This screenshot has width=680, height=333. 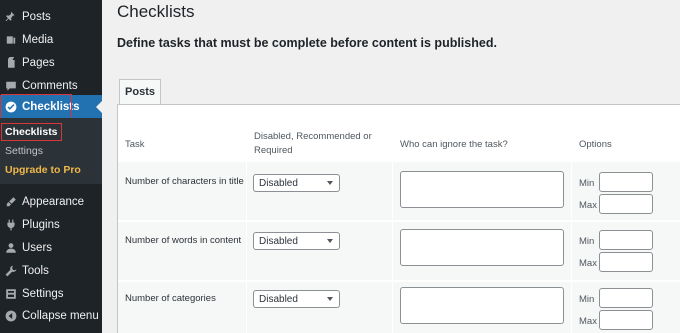 I want to click on column-header-options: Options, so click(x=595, y=144).